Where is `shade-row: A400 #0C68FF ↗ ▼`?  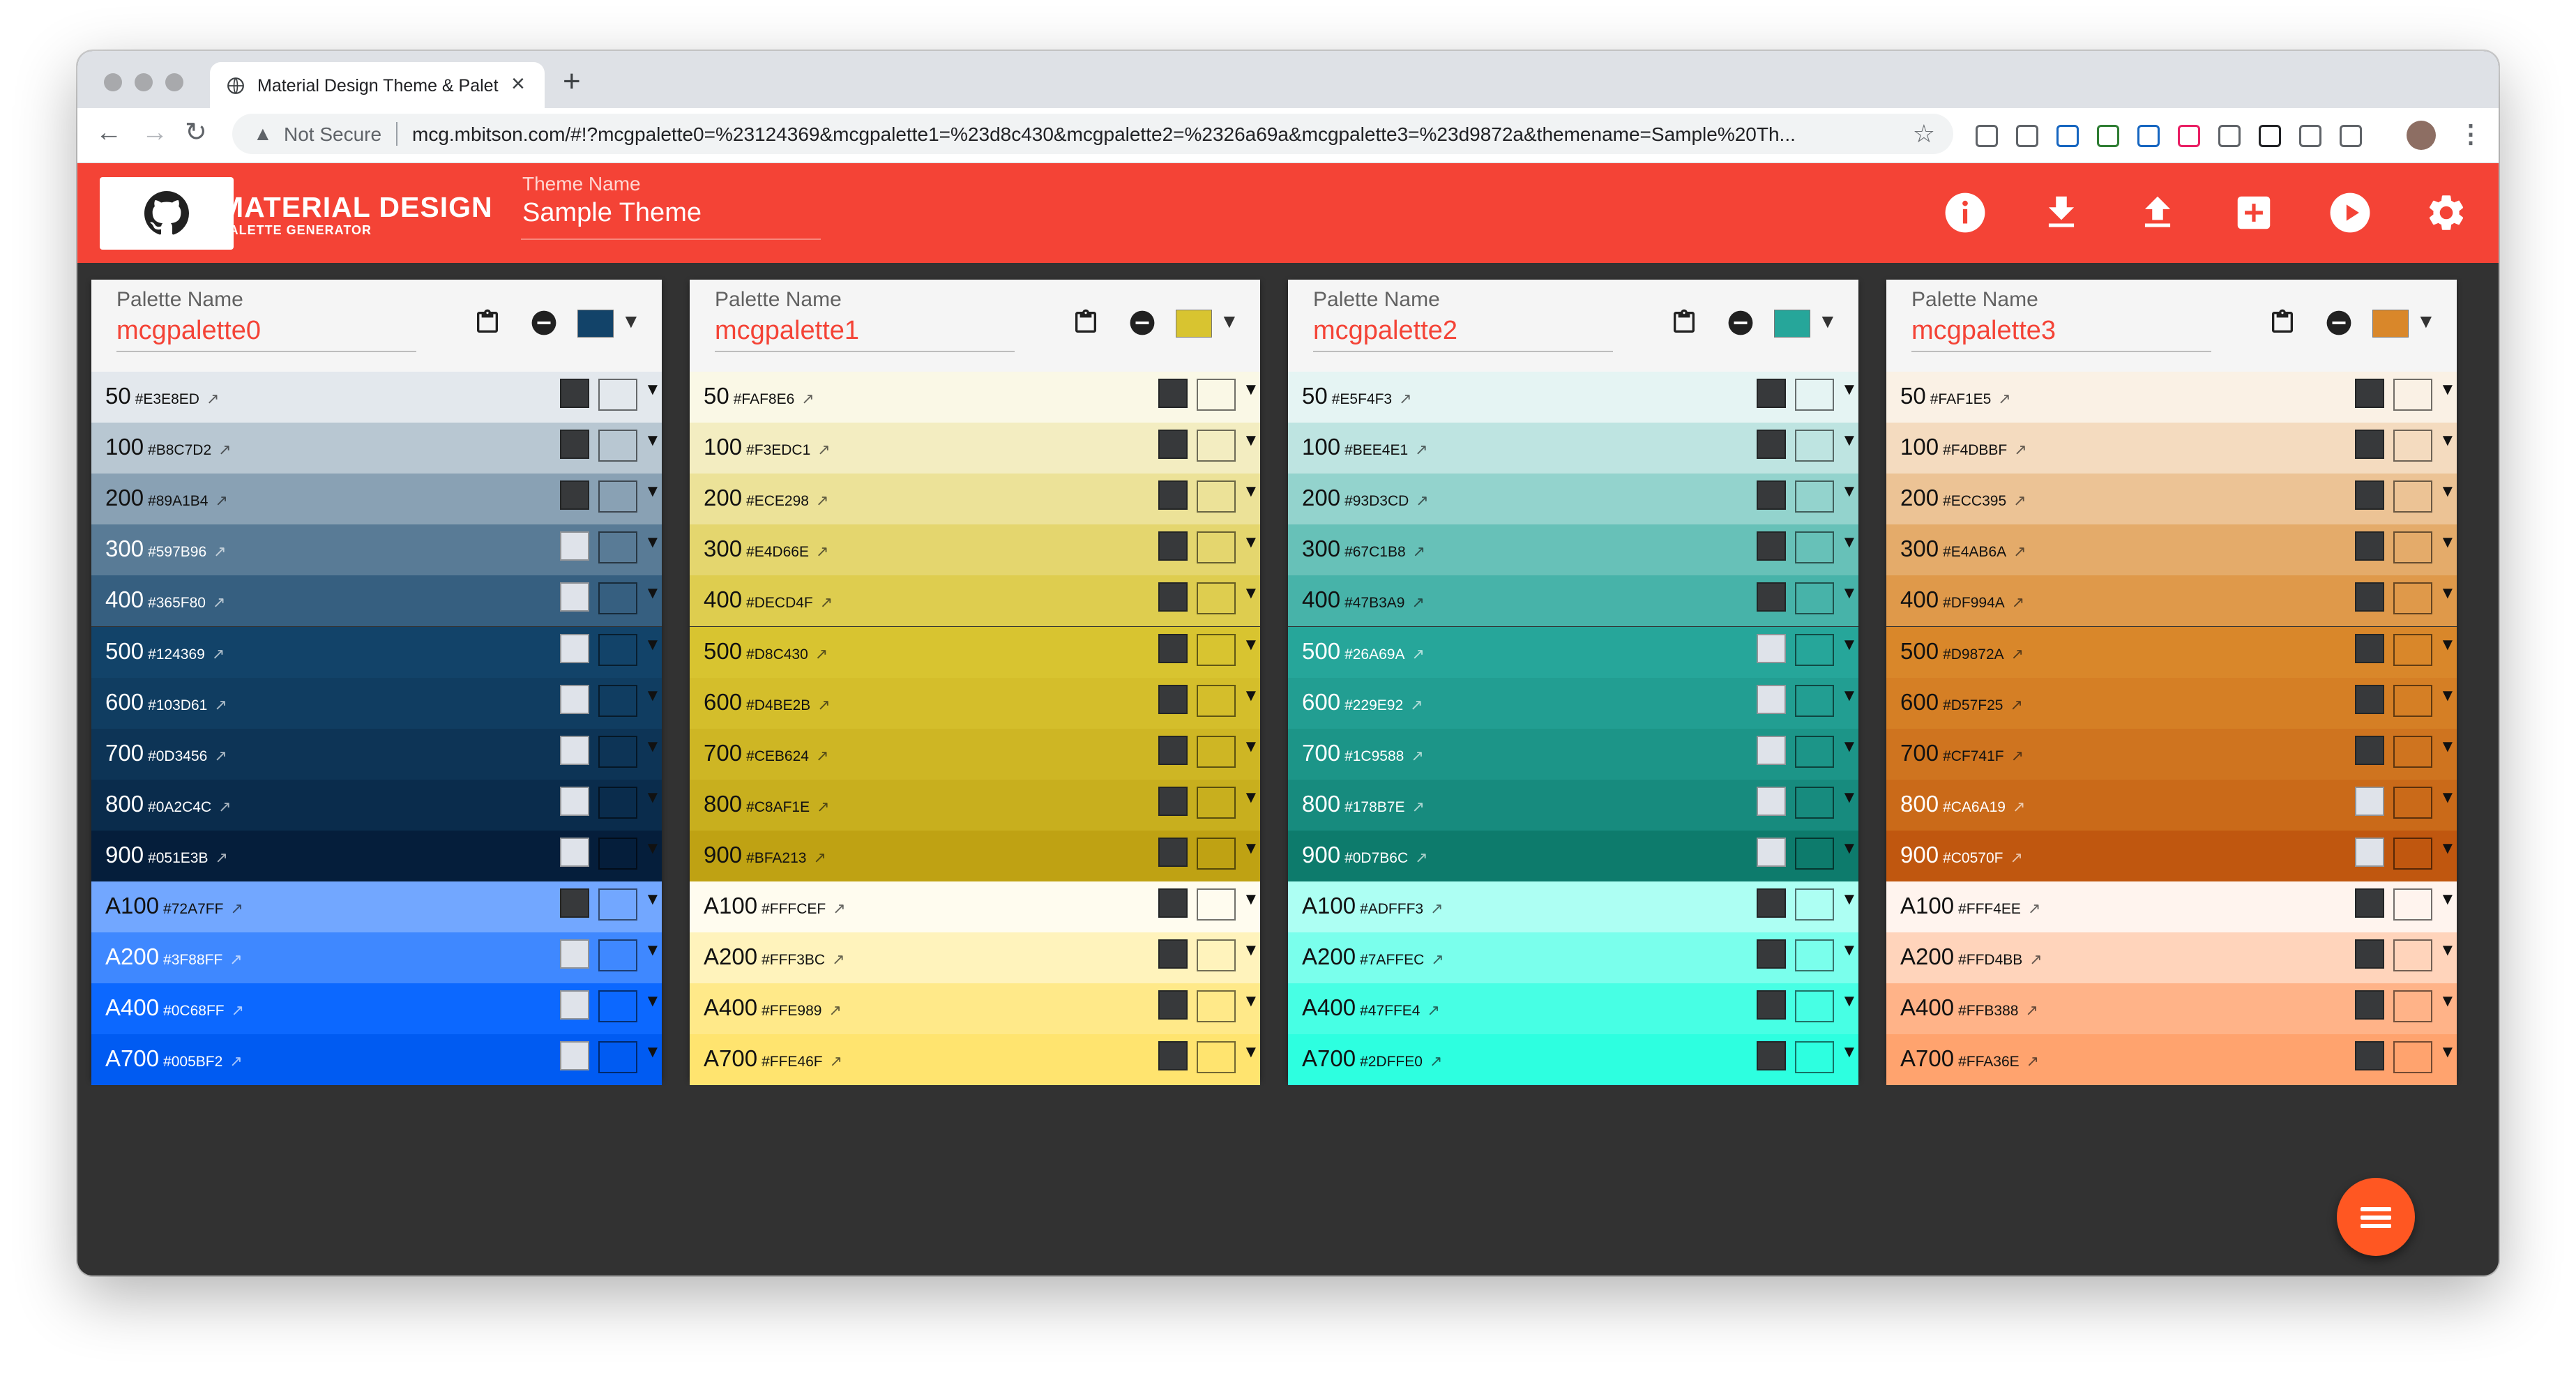 shade-row: A400 #0C68FF ↗ ▼ is located at coordinates (376, 1009).